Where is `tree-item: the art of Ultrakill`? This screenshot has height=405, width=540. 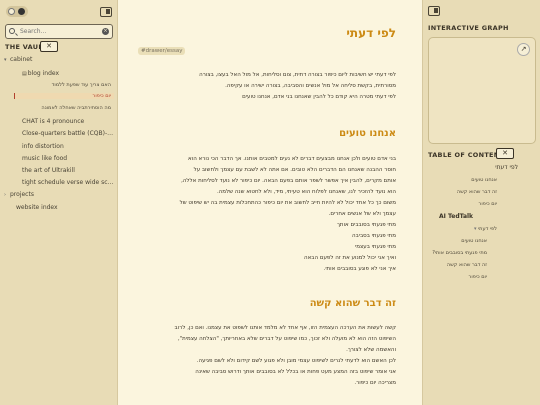
tree-item: the art of Ultrakill is located at coordinates (68, 170).